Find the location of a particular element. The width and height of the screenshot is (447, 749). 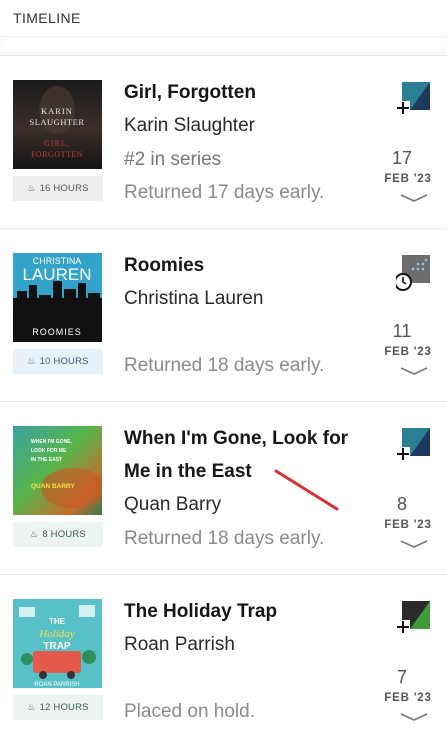

duration-badge: ♨ 16 HOURS is located at coordinates (58, 188).